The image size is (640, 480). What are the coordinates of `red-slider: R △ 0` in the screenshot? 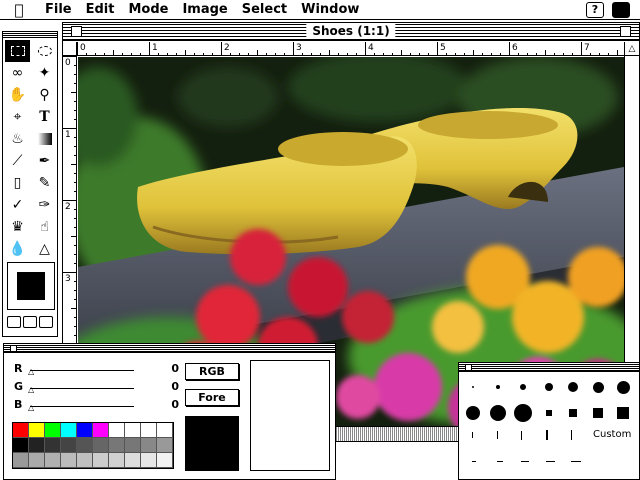 It's located at (96, 370).